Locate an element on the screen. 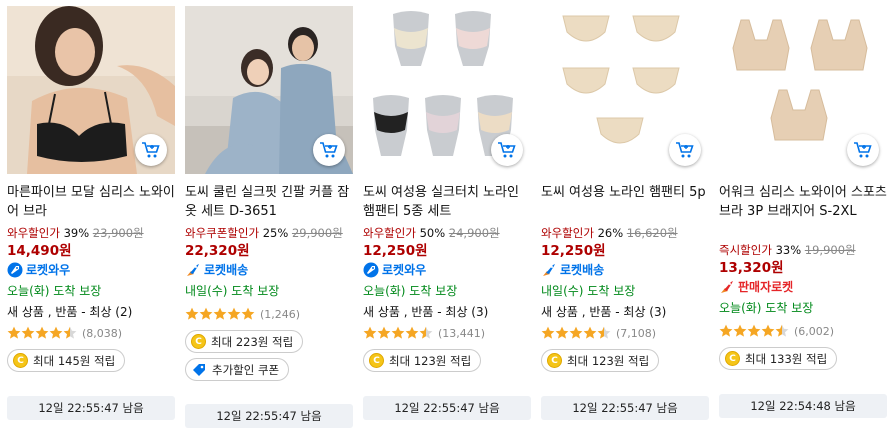 The height and width of the screenshot is (432, 892). coupon-pill: 추가할인 쿠폰 is located at coordinates (237, 369).